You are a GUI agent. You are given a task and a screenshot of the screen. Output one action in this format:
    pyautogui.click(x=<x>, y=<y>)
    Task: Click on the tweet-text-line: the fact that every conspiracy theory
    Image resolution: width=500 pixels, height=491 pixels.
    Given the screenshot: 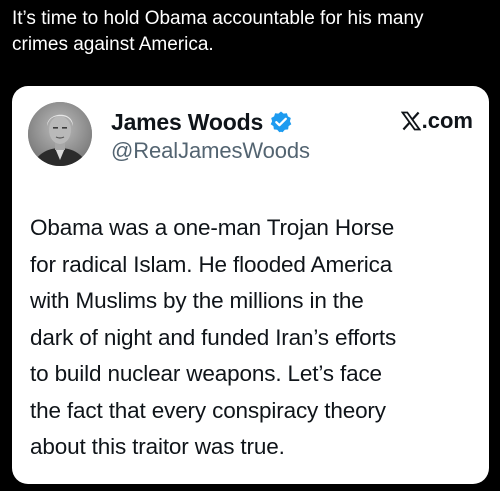 What is the action you would take?
    pyautogui.click(x=208, y=410)
    